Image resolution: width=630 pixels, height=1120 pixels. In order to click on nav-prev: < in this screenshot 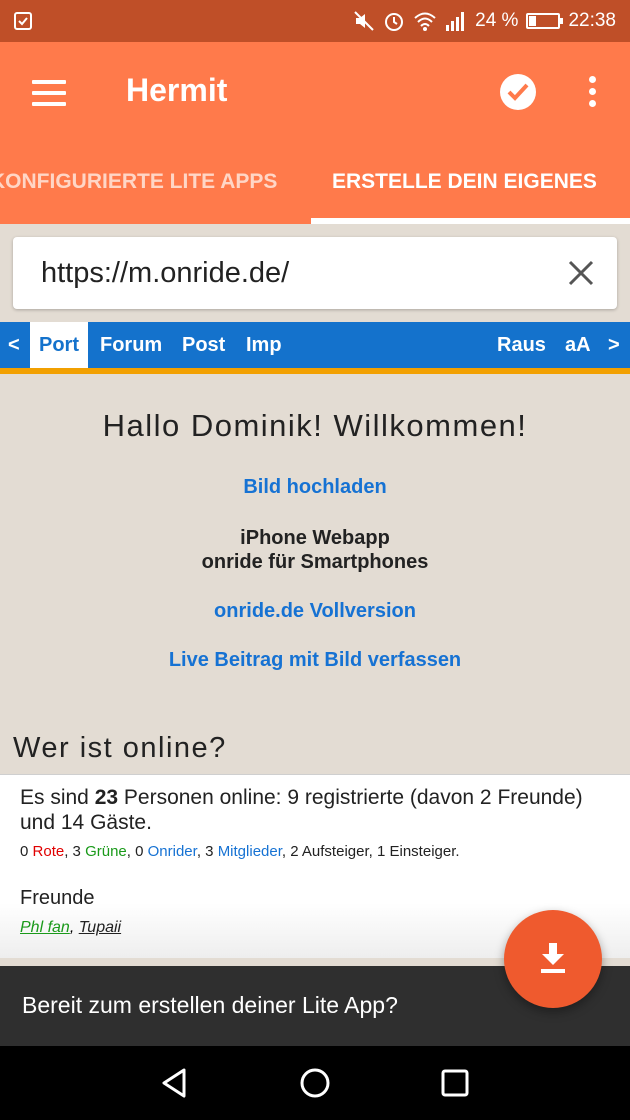, I will do `click(14, 345)`.